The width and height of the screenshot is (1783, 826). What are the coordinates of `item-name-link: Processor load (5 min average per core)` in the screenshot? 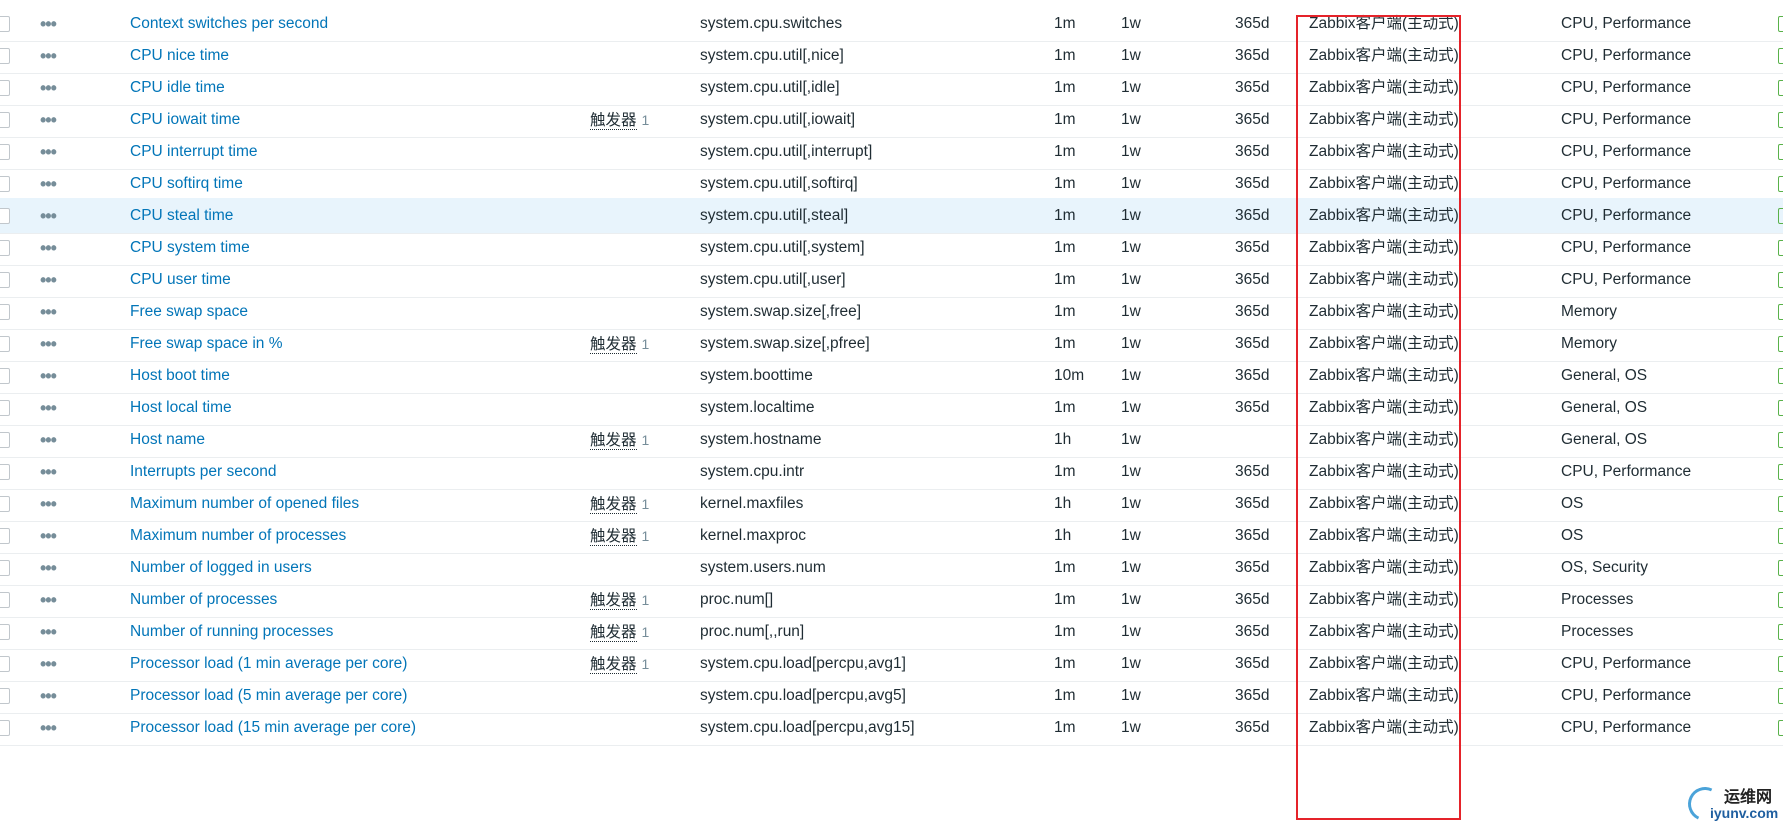 It's located at (268, 696).